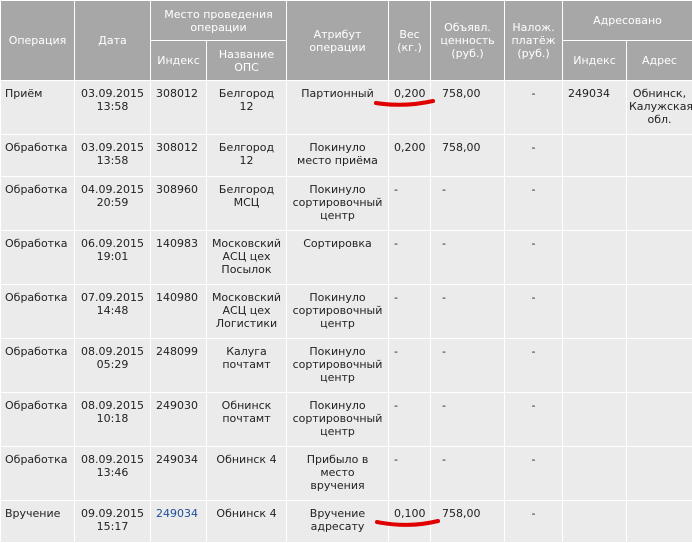  Describe the element at coordinates (177, 405) in the screenshot. I see `cell-index-text: 249030` at that location.